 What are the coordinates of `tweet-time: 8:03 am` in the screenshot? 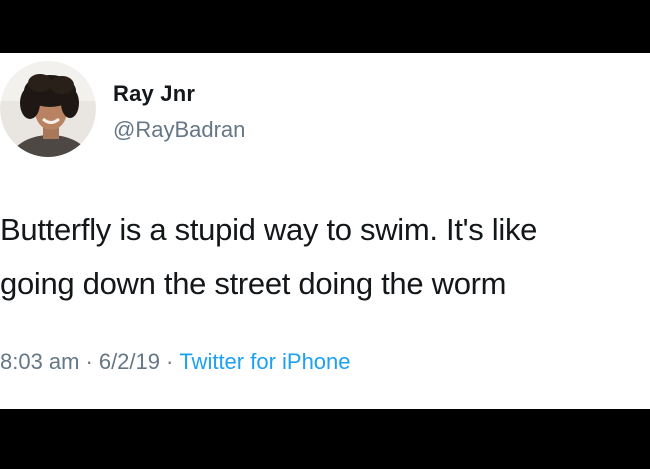 It's located at (40, 361).